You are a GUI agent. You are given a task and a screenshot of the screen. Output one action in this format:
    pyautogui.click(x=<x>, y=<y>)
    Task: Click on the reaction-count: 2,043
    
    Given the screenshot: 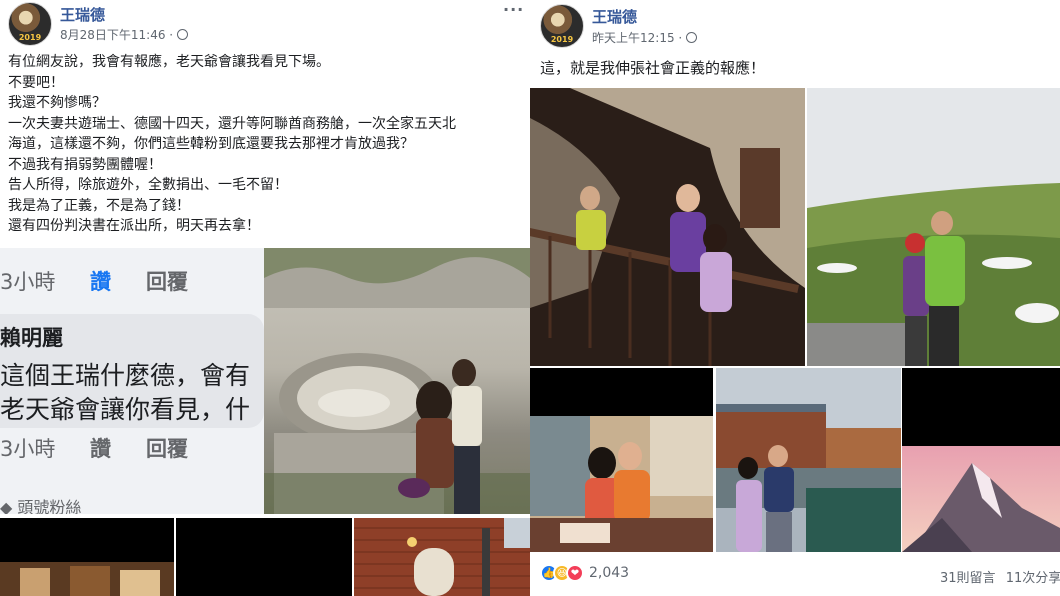 What is the action you would take?
    pyautogui.click(x=609, y=573)
    